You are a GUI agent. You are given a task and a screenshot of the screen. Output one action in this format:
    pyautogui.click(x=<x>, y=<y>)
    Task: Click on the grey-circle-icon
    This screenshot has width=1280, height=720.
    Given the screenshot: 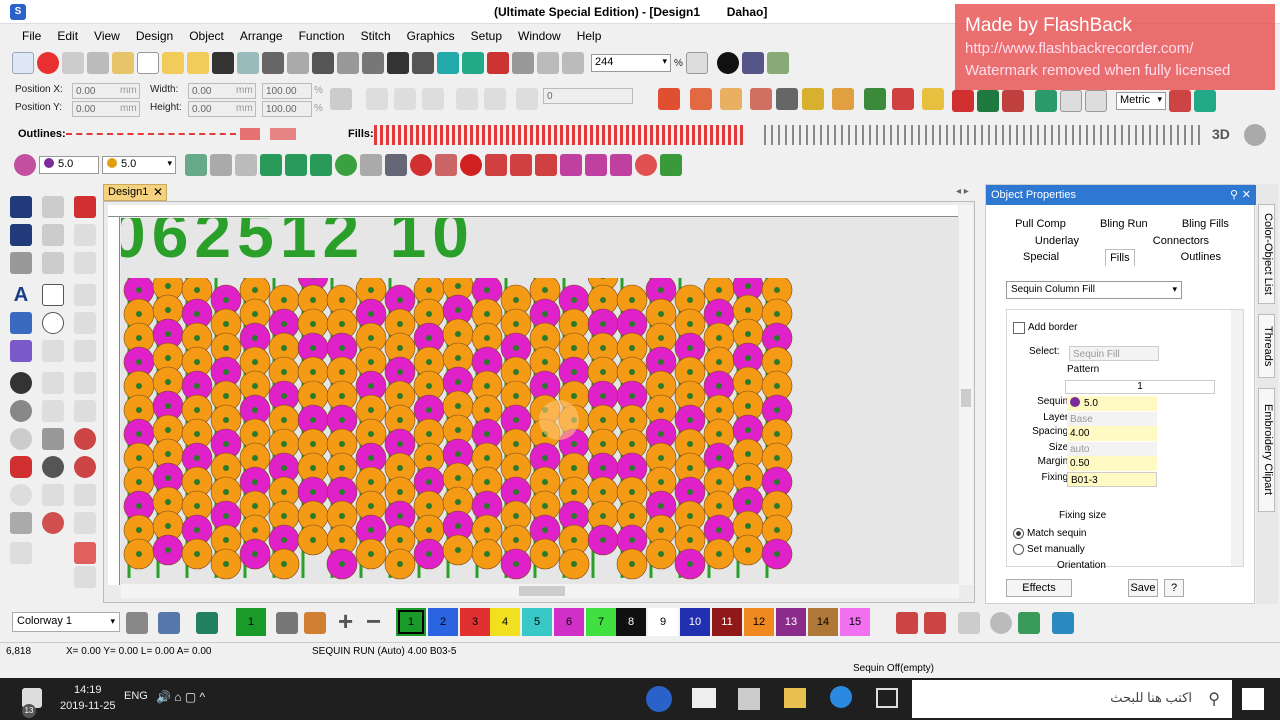 What is the action you would take?
    pyautogui.click(x=1001, y=623)
    